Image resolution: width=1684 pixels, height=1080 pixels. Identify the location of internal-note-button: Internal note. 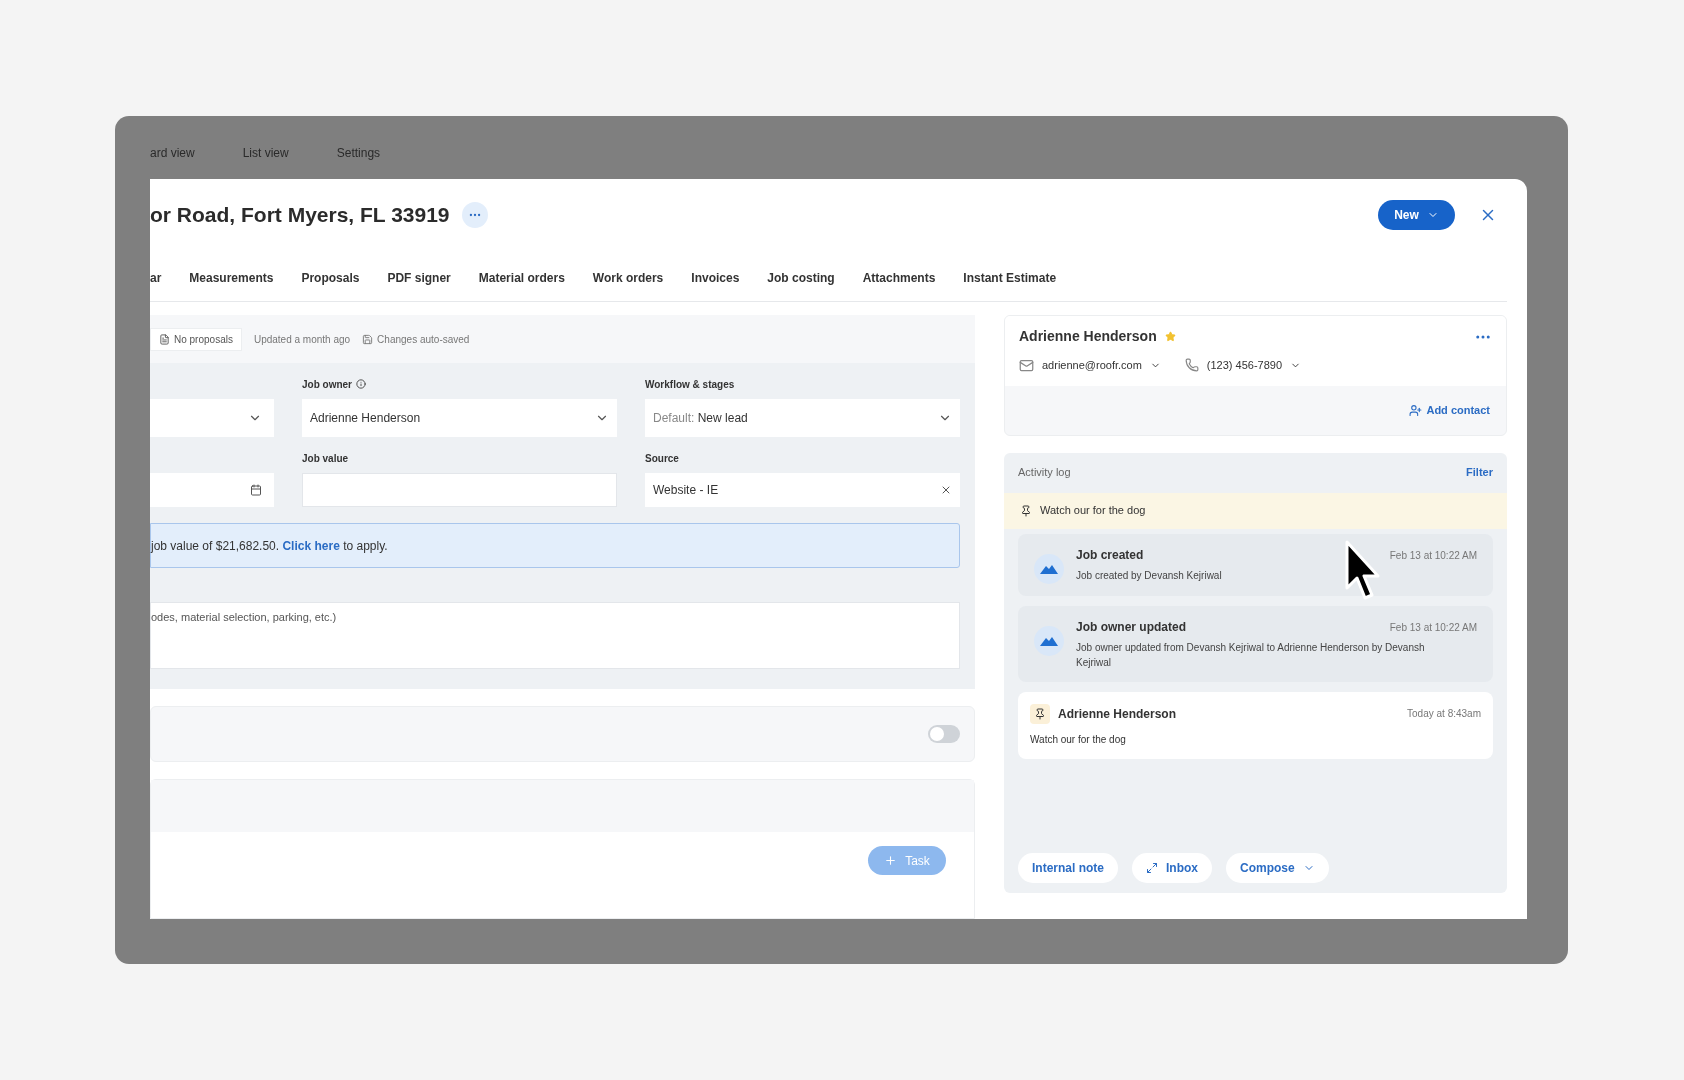
(1068, 867).